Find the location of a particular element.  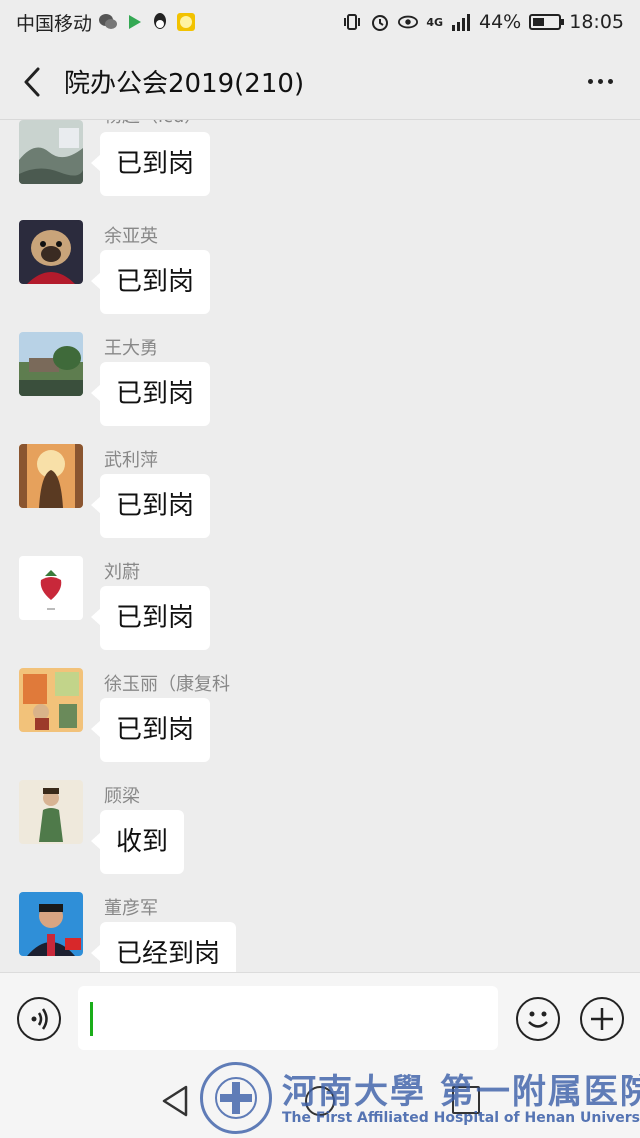

status-bar: 中国移动 4G 44% 18:05 is located at coordinates (320, 22).